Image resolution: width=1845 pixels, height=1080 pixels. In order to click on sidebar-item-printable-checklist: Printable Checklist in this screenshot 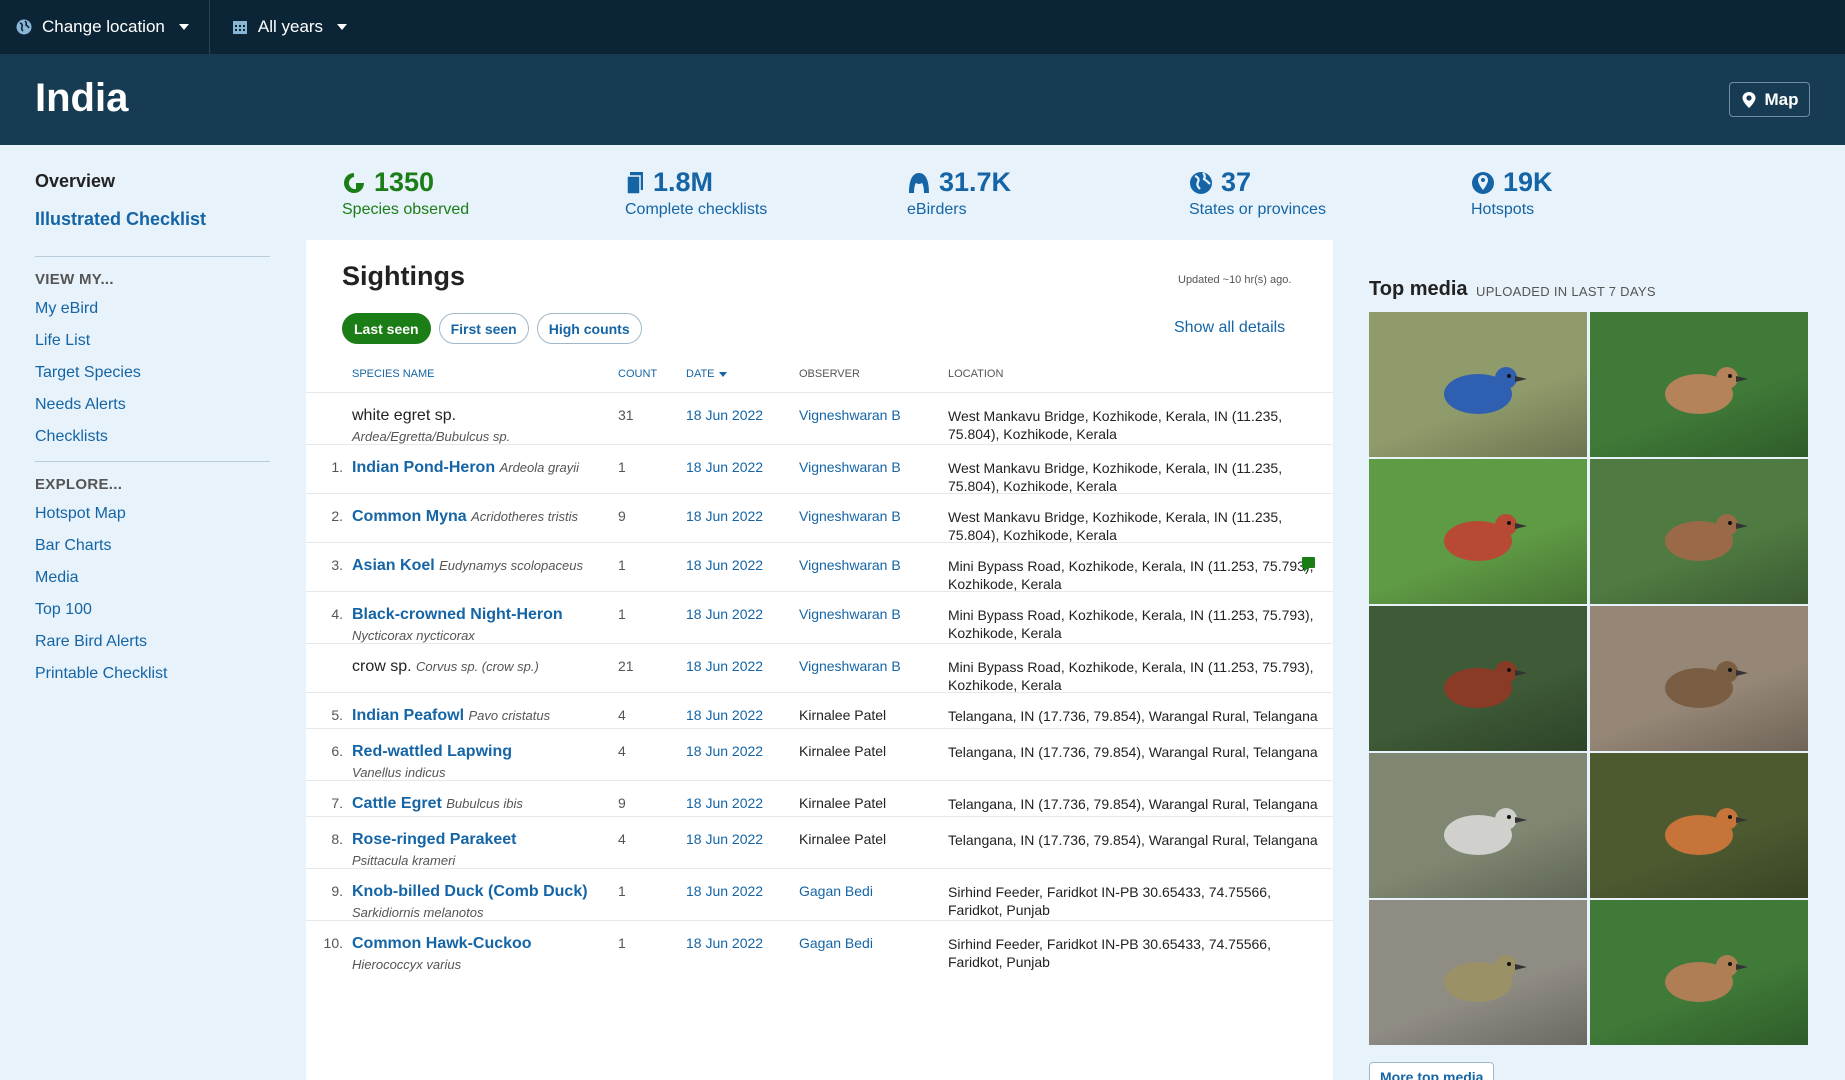, I will do `click(170, 674)`.